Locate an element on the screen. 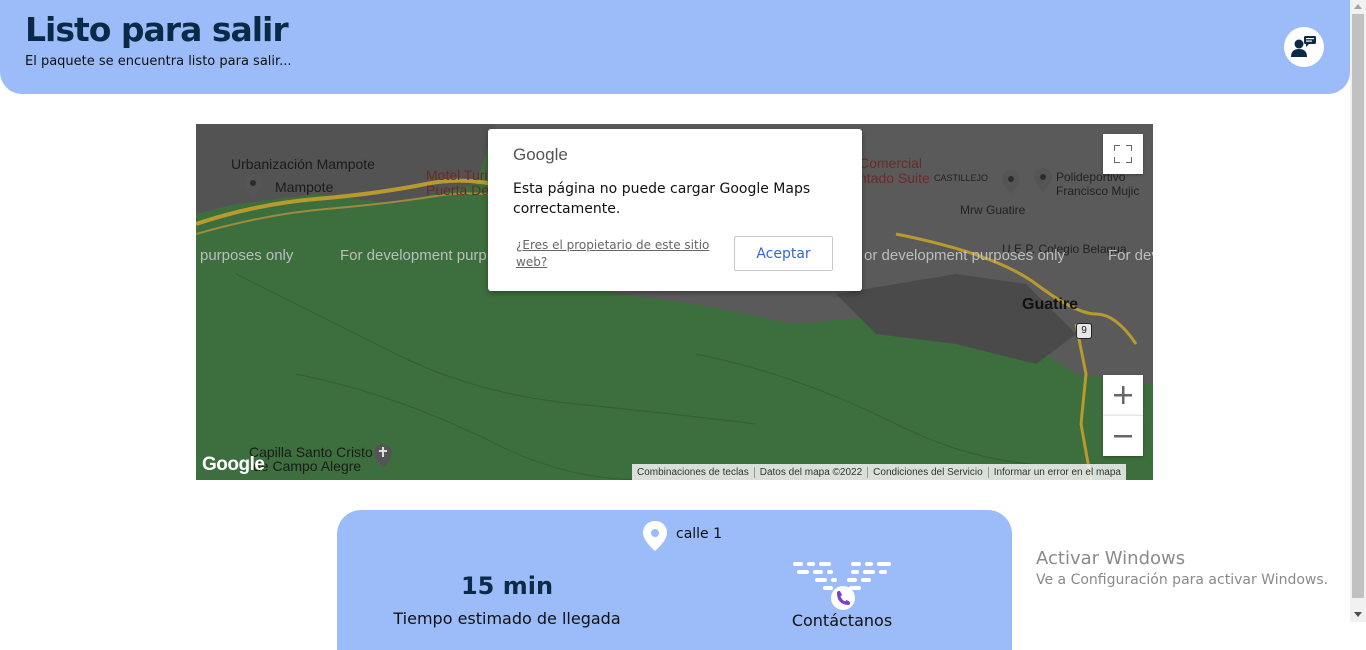  map-label-campo-alegre: de Campo Alegre is located at coordinates (307, 466).